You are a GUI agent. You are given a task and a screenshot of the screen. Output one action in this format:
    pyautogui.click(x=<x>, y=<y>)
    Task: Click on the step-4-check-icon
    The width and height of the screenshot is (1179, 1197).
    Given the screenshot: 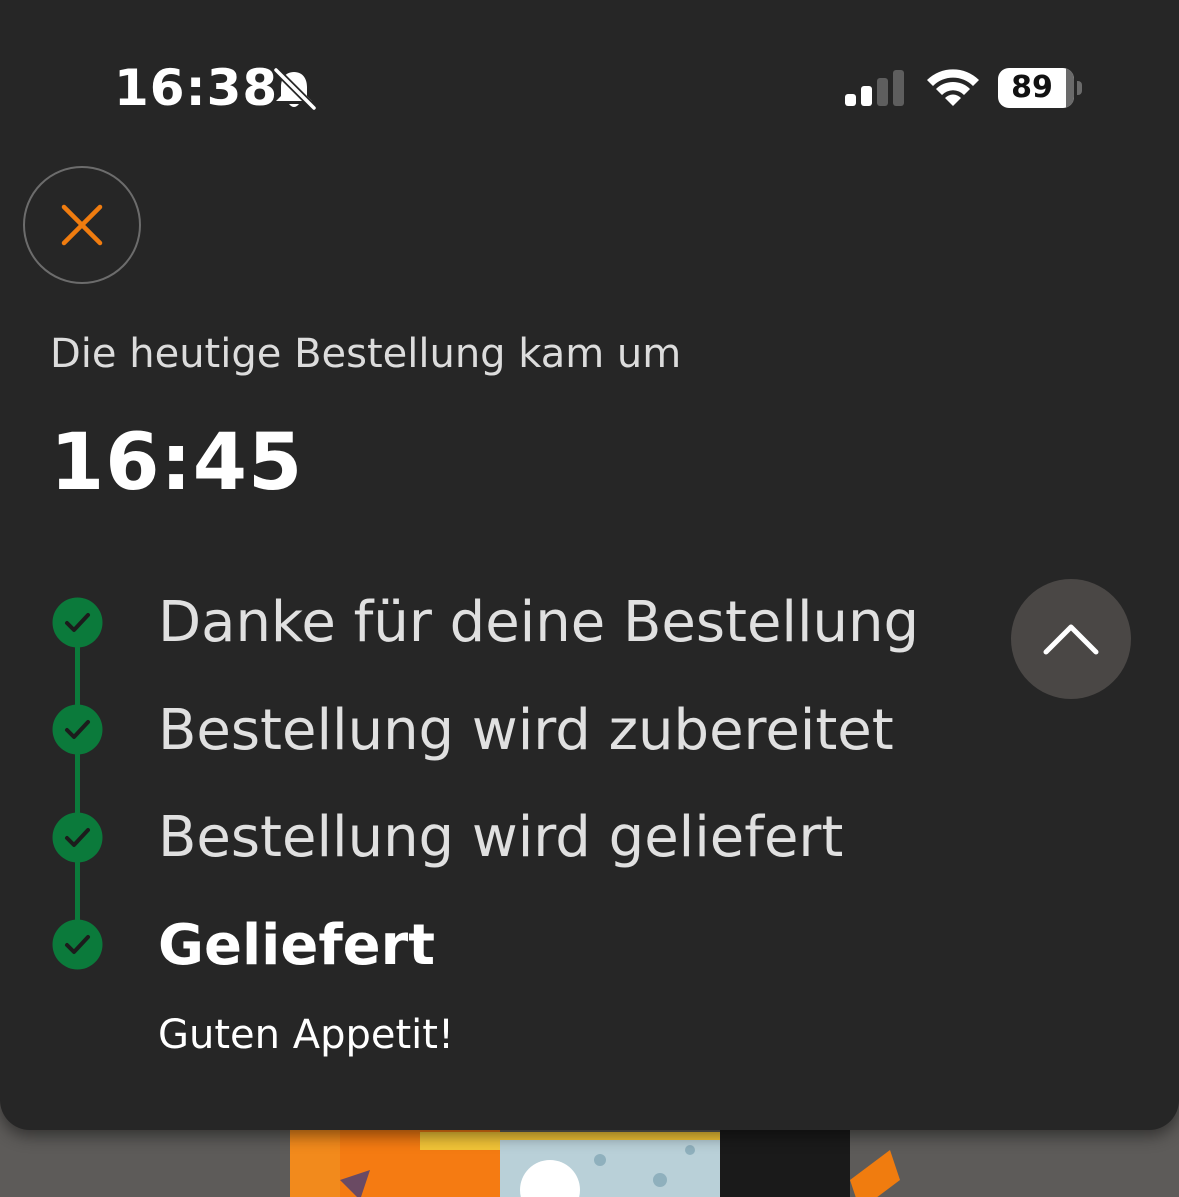 What is the action you would take?
    pyautogui.click(x=77, y=944)
    